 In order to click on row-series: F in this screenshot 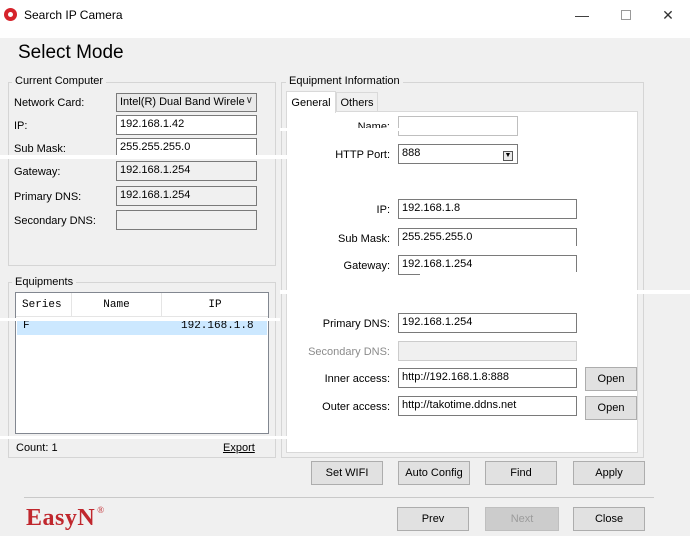, I will do `click(26, 326)`.